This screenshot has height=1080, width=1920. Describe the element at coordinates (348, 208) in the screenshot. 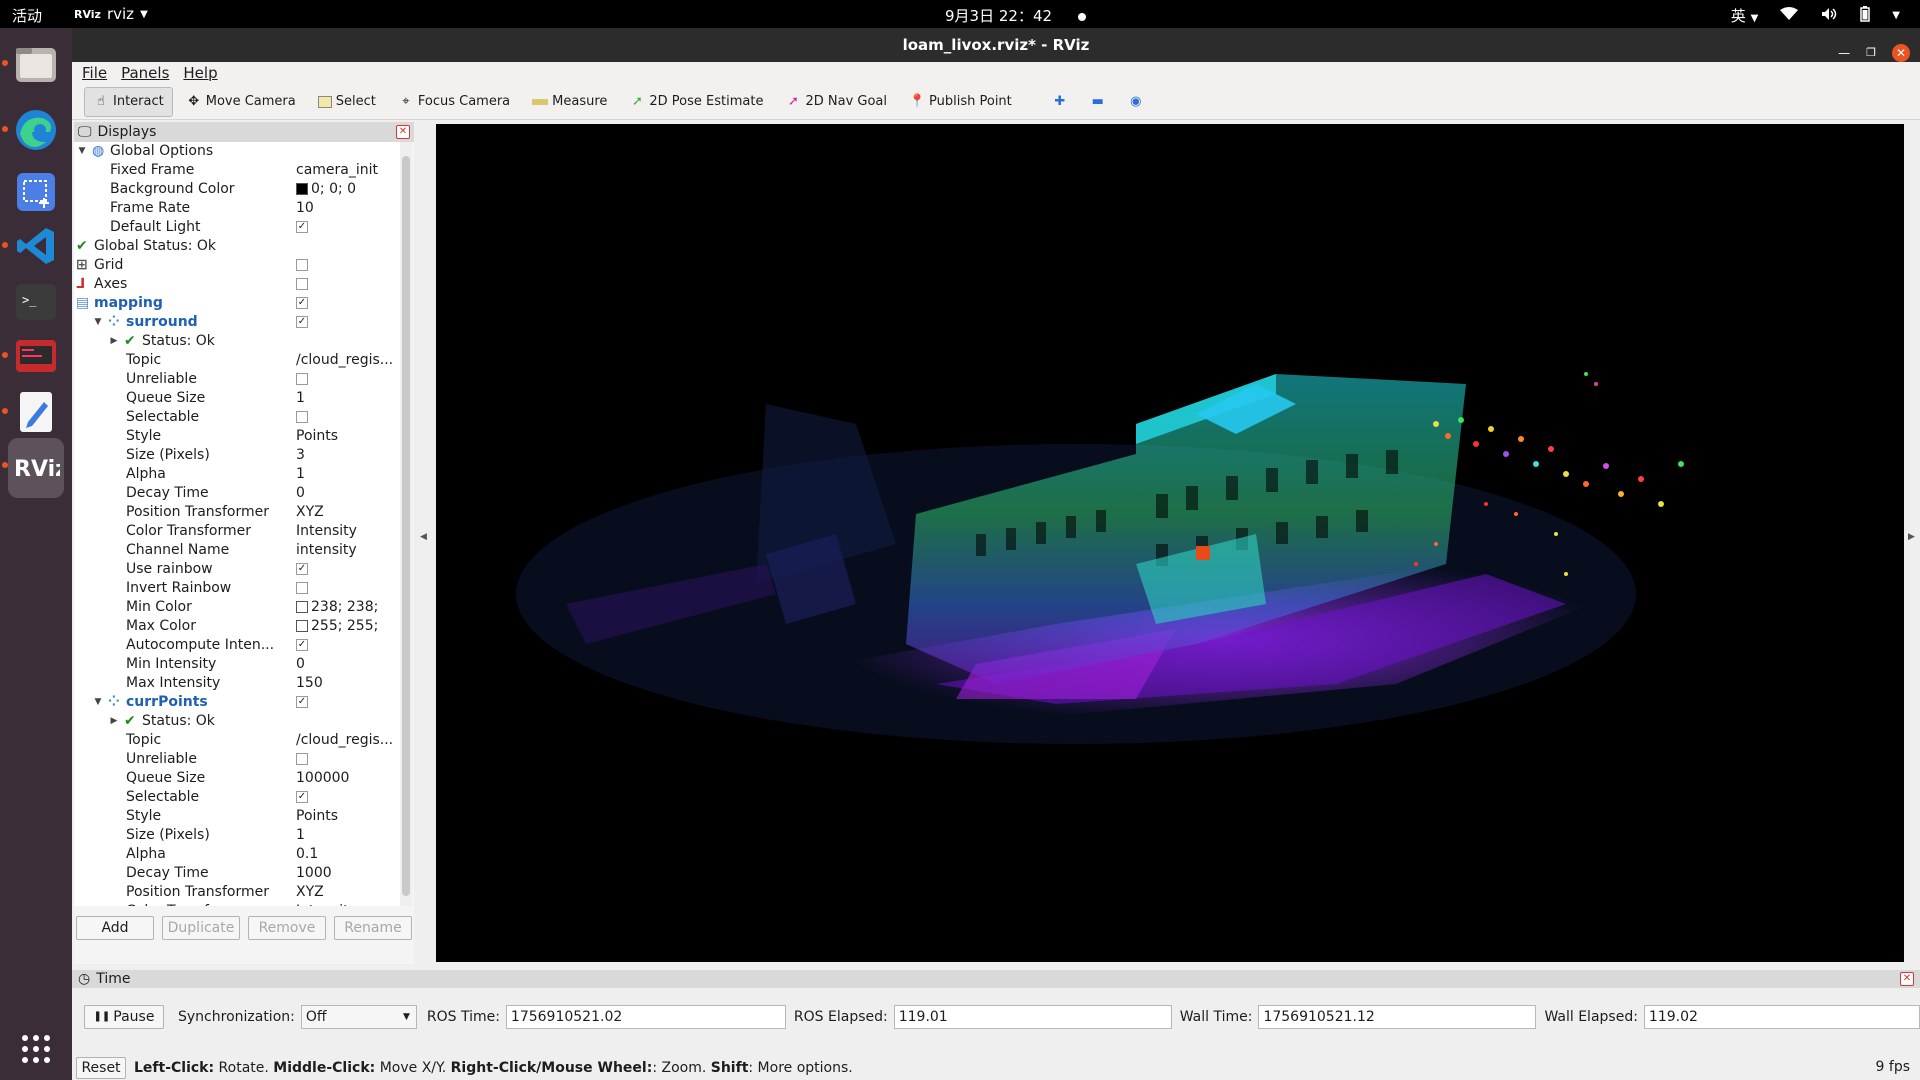

I see `tree-row-value: 10` at that location.